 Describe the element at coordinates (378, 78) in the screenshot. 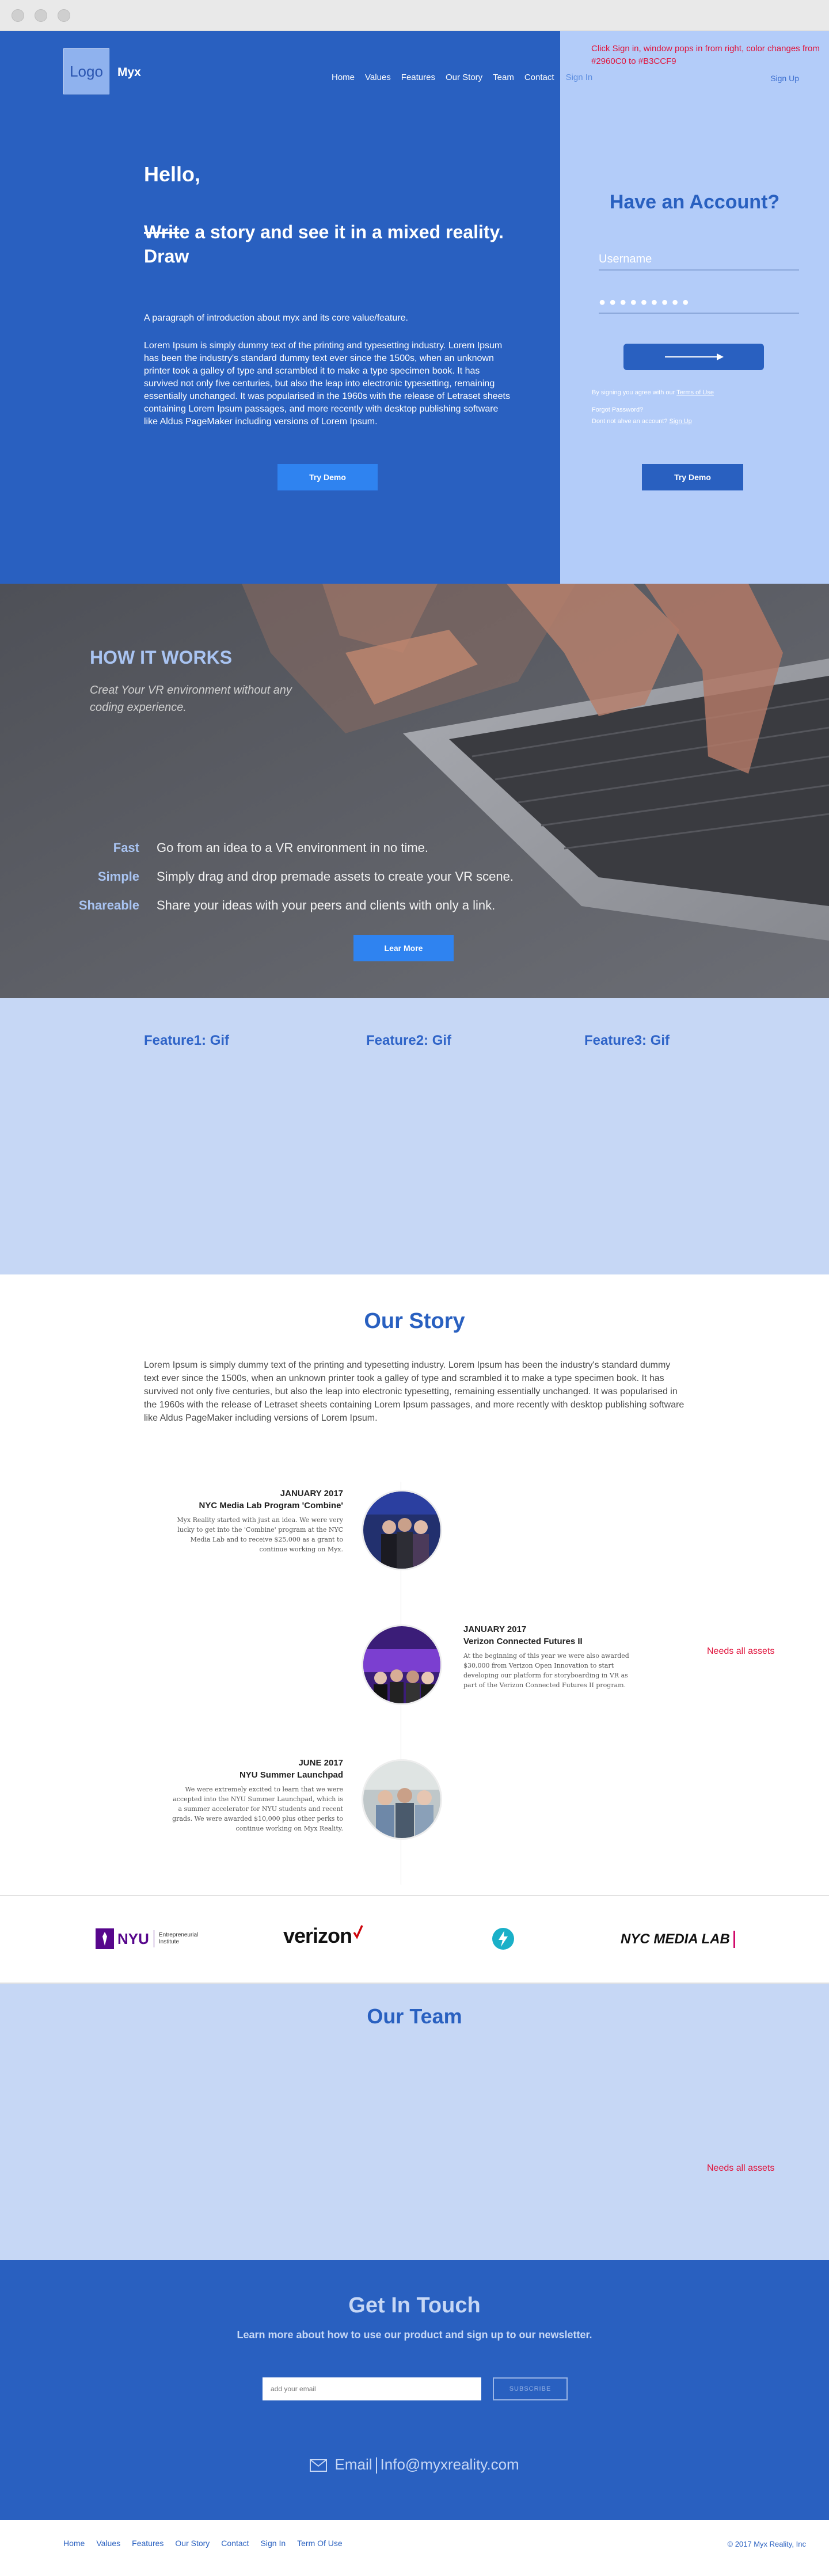

I see `nav-values: Values` at that location.